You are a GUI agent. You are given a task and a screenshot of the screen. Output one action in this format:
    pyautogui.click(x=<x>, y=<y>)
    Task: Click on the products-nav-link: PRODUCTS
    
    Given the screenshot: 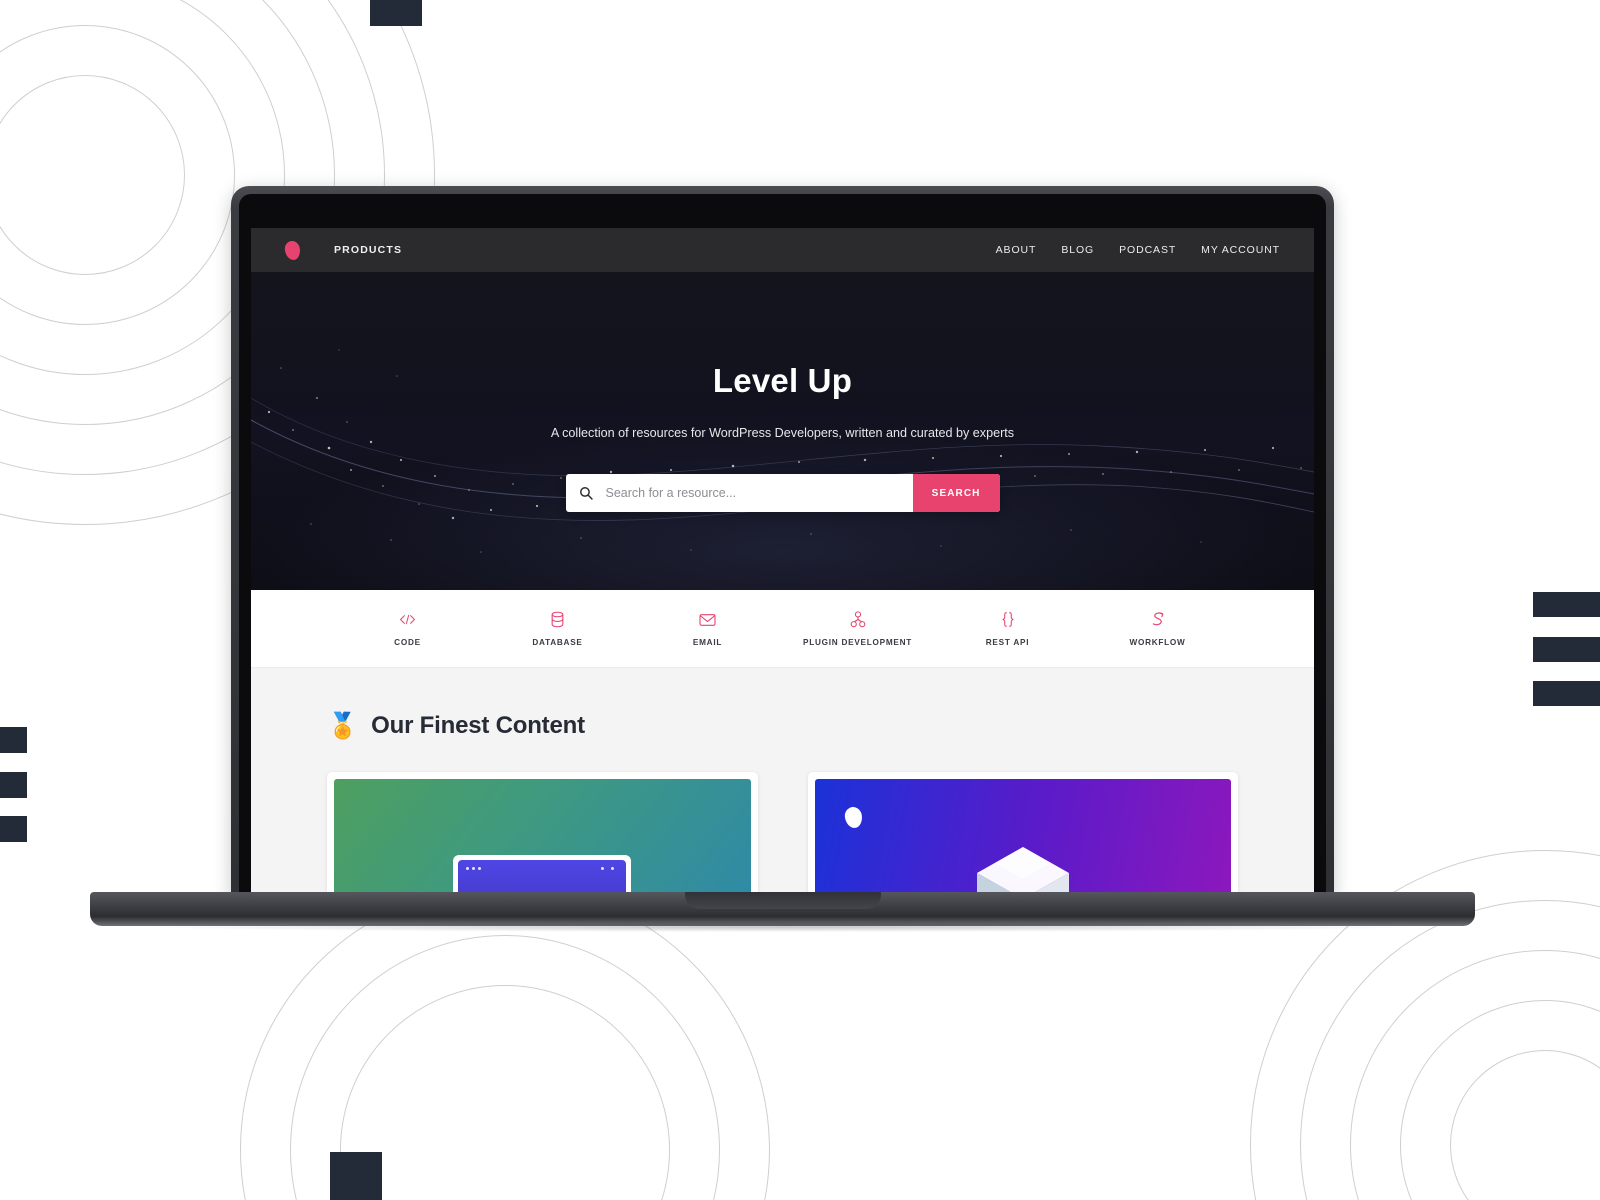 What is the action you would take?
    pyautogui.click(x=368, y=250)
    